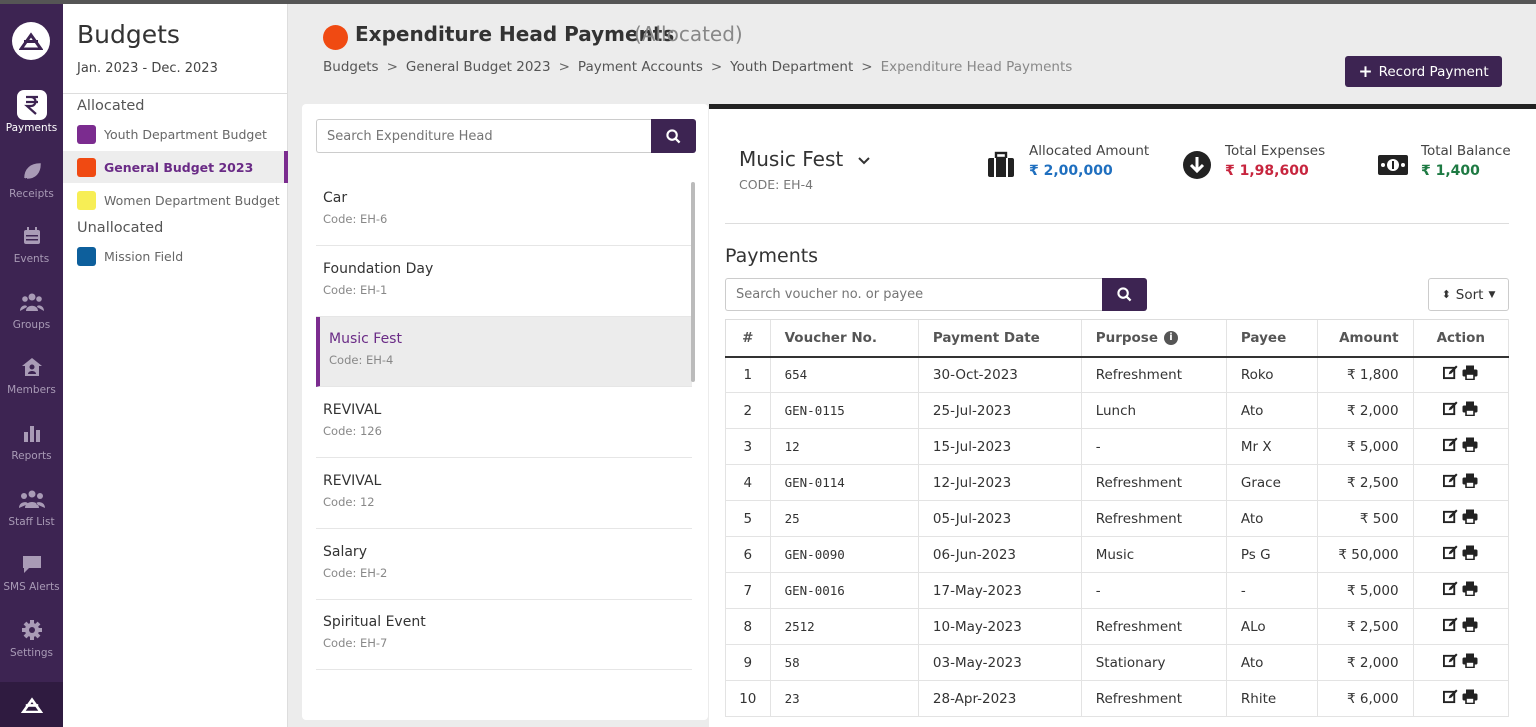 The height and width of the screenshot is (727, 1536). Describe the element at coordinates (1275, 151) in the screenshot. I see `stat-label: Total Expenses` at that location.